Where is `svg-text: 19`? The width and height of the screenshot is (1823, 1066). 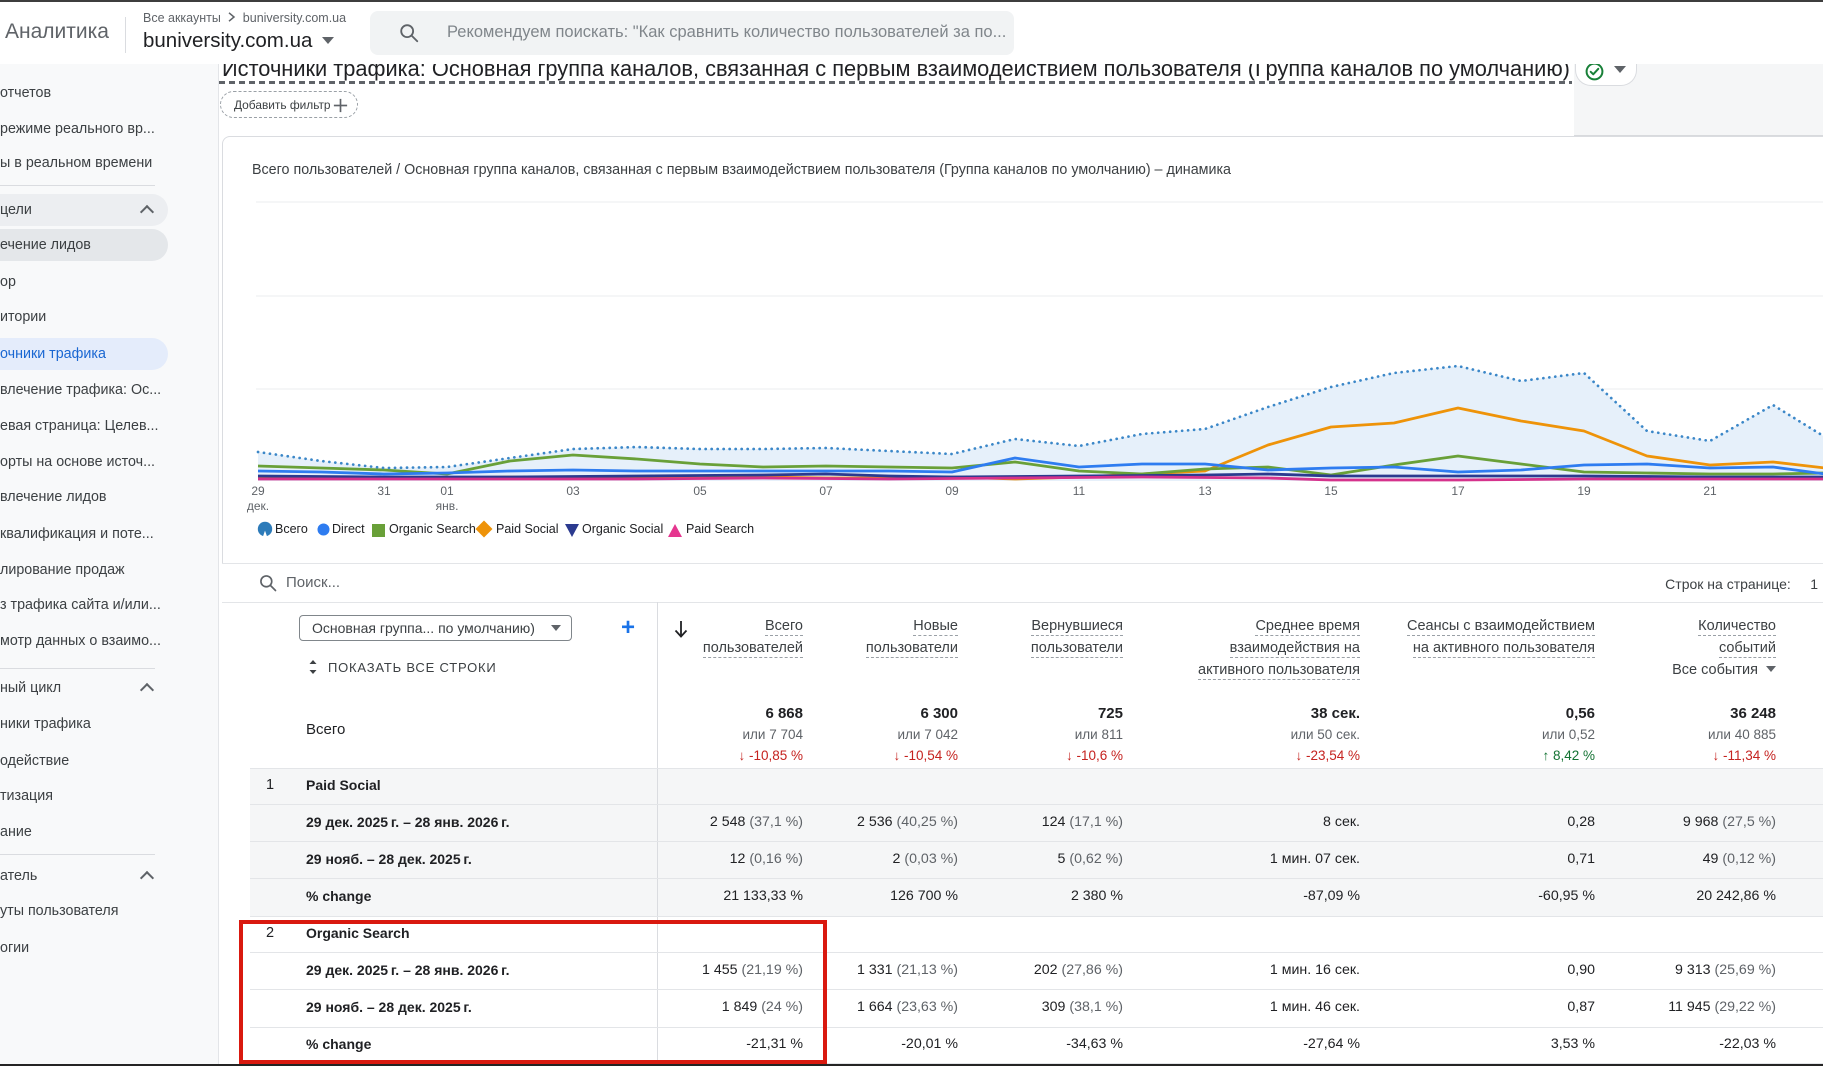
svg-text: 19 is located at coordinates (1584, 491).